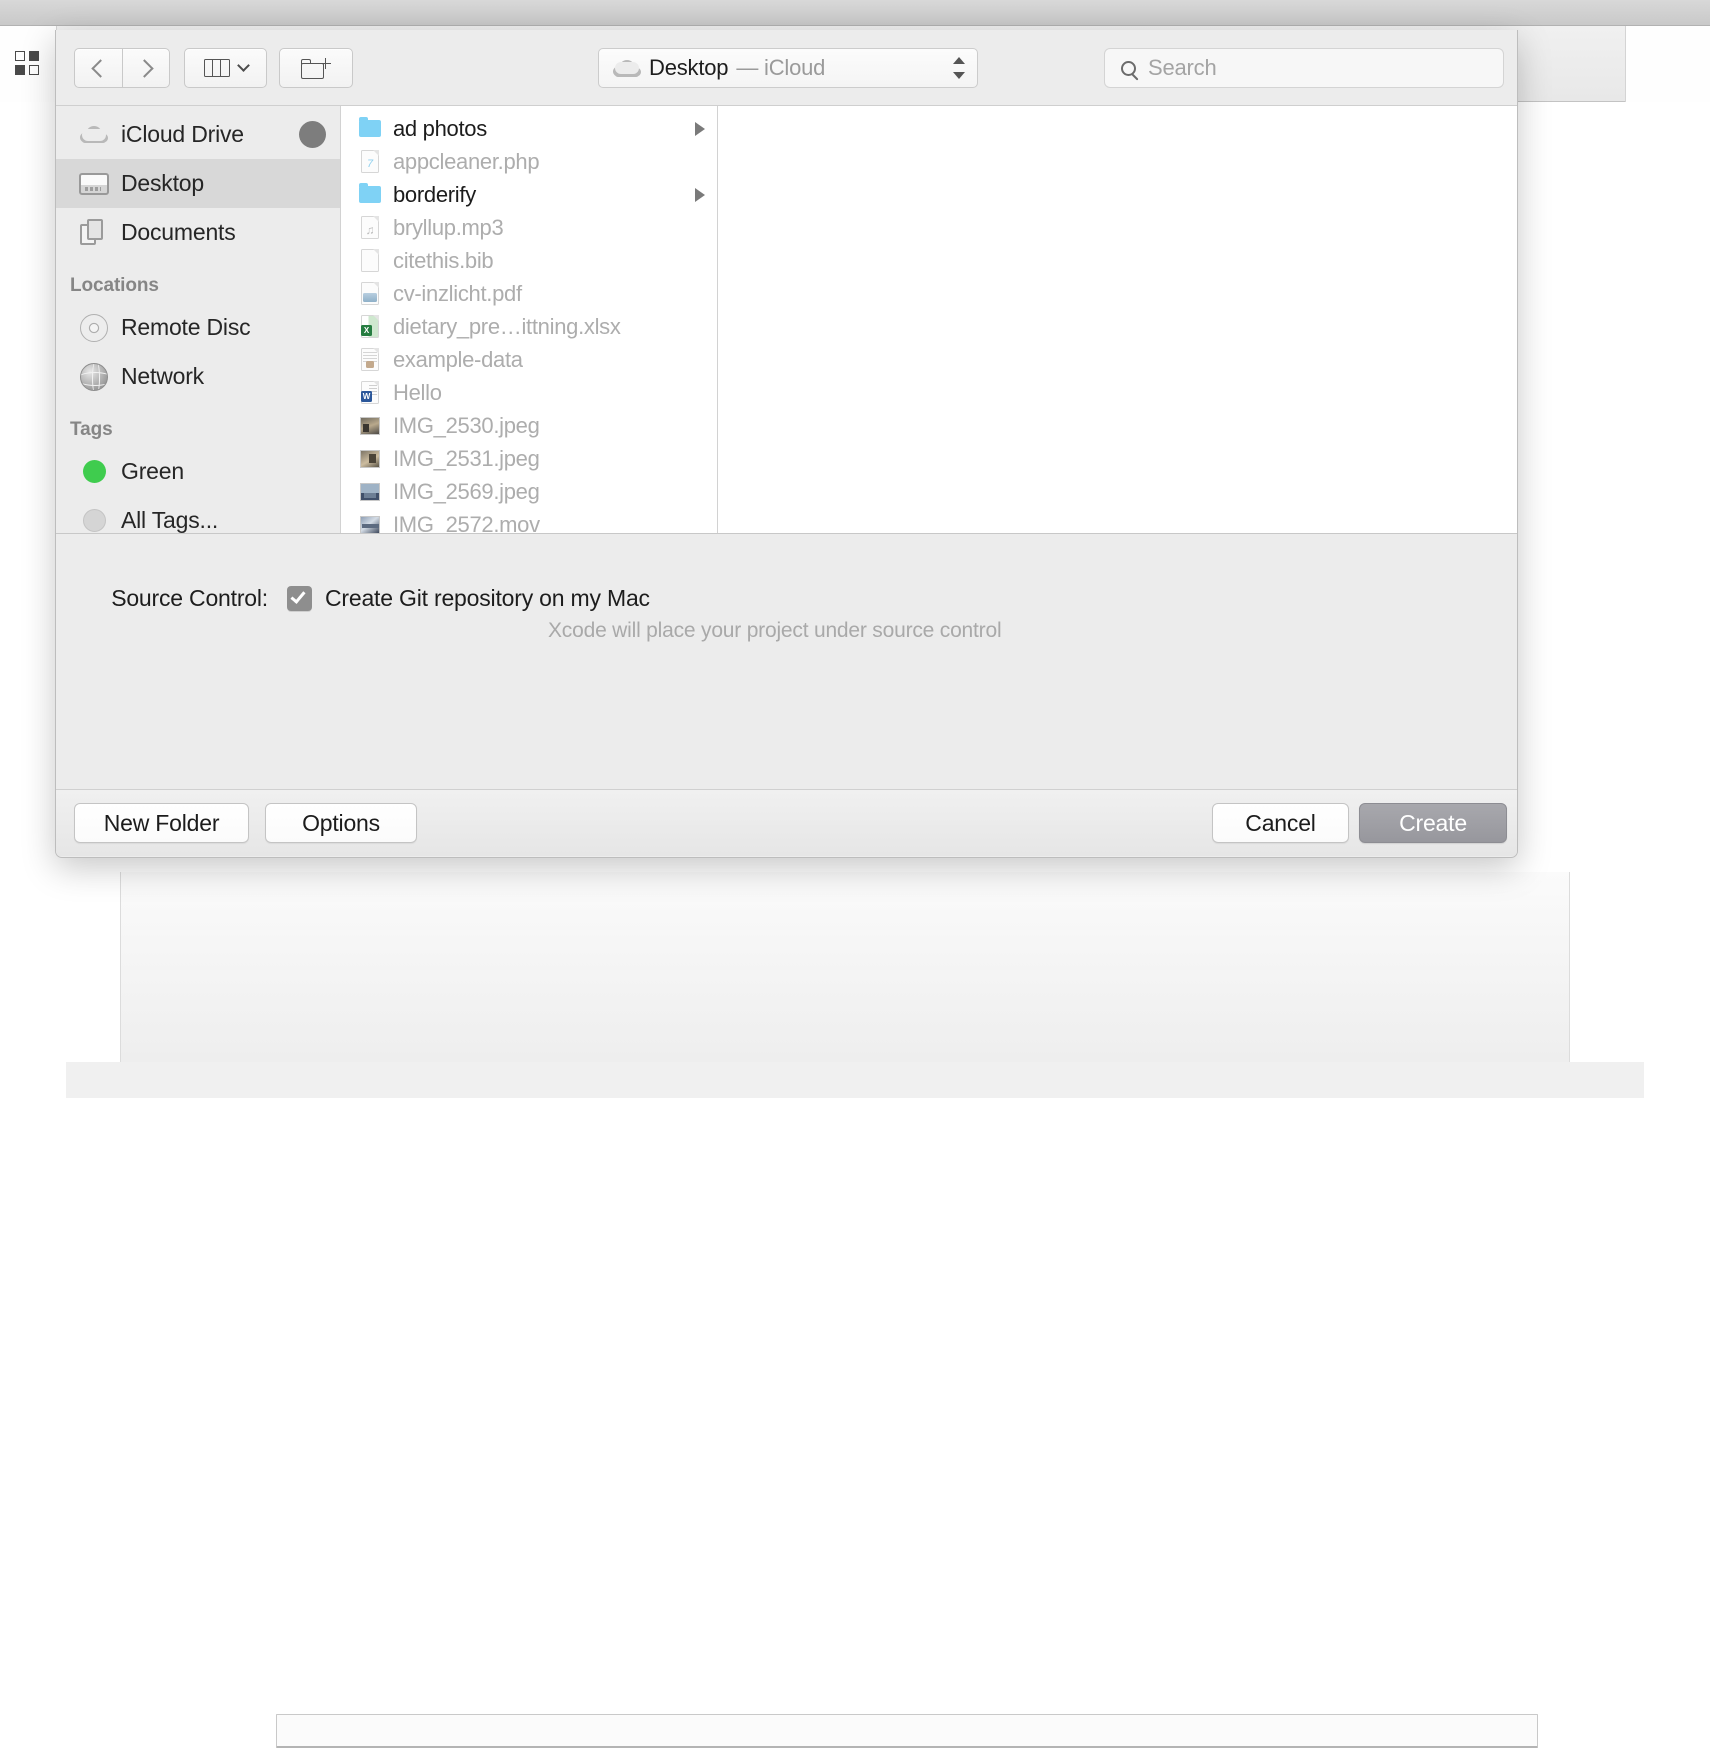  I want to click on sidebar-item-network: Network, so click(198, 376).